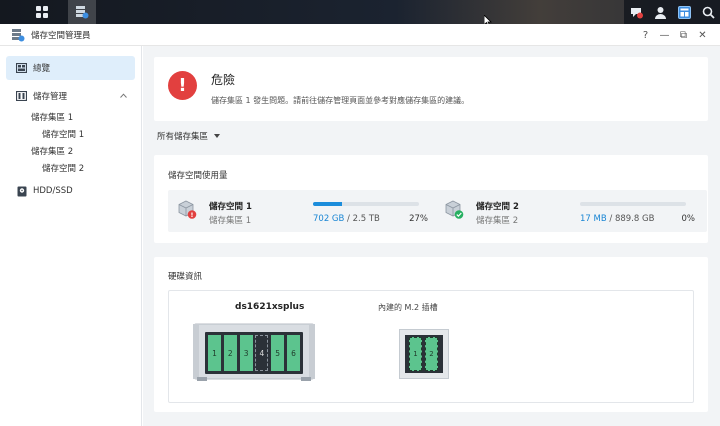 This screenshot has height=426, width=720. I want to click on drive-bays: 123456, so click(254, 353).